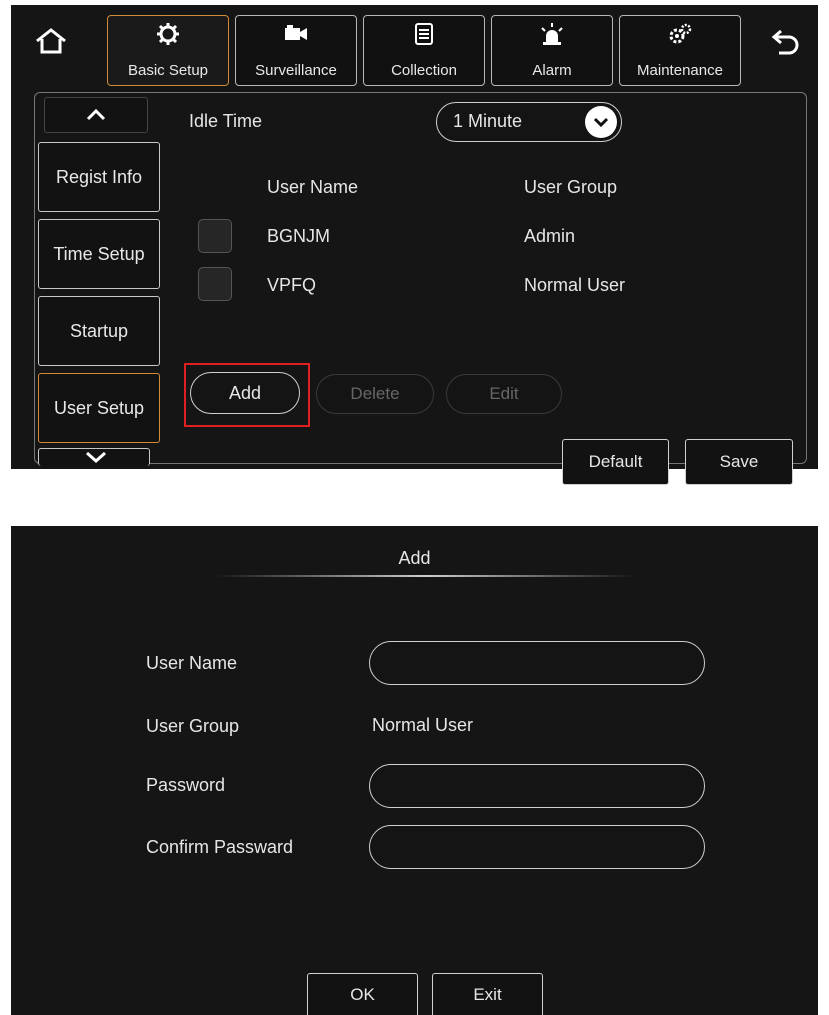  I want to click on tab-basic-setup: Basic Setup, so click(168, 50).